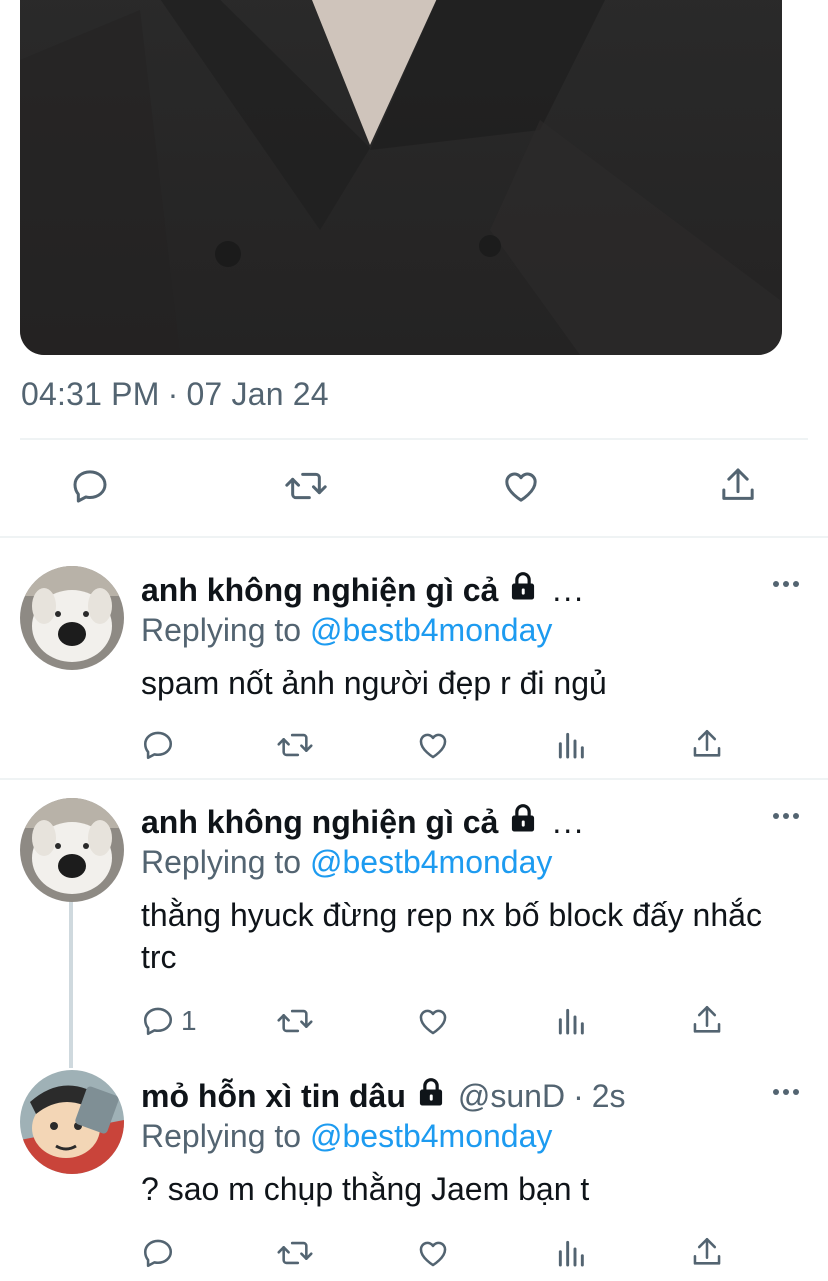  Describe the element at coordinates (71, 984) in the screenshot. I see `thread-line` at that location.